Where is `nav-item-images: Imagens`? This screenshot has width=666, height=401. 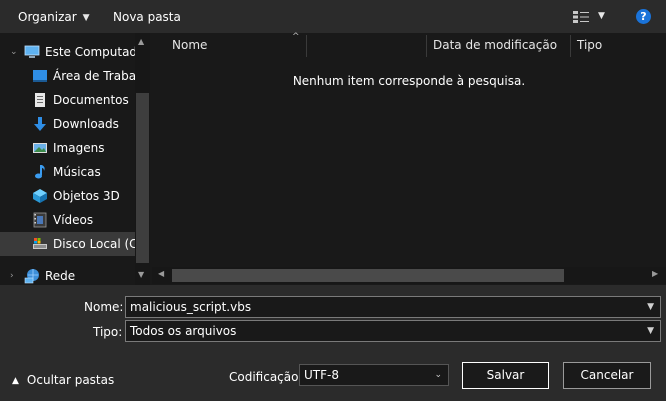
nav-item-images: Imagens is located at coordinates (67, 148).